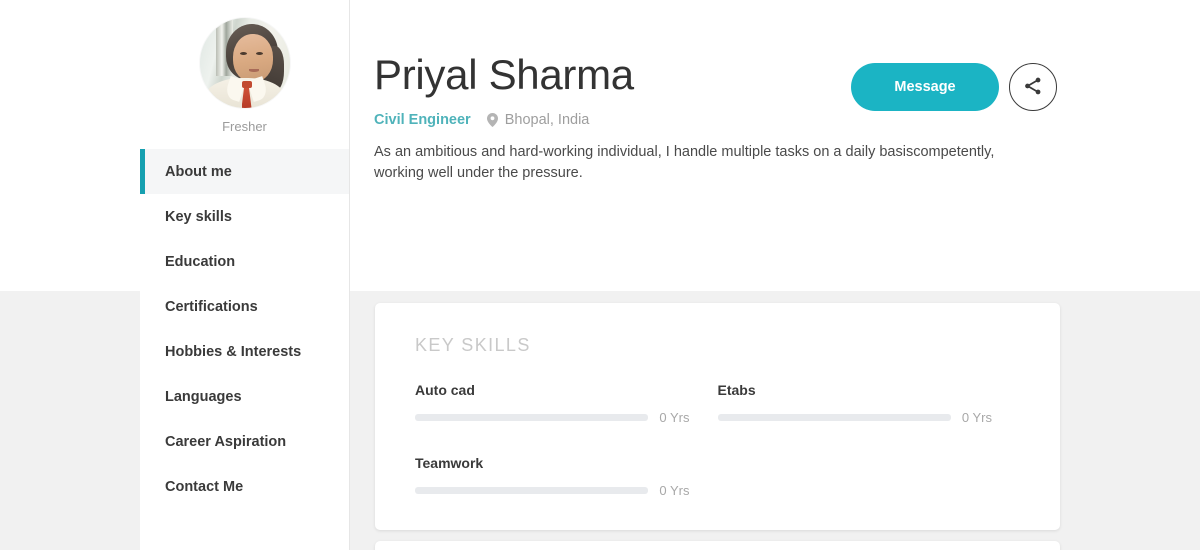 This screenshot has height=550, width=1200. Describe the element at coordinates (244, 216) in the screenshot. I see `sidebar-item-key-skills: Key skills` at that location.